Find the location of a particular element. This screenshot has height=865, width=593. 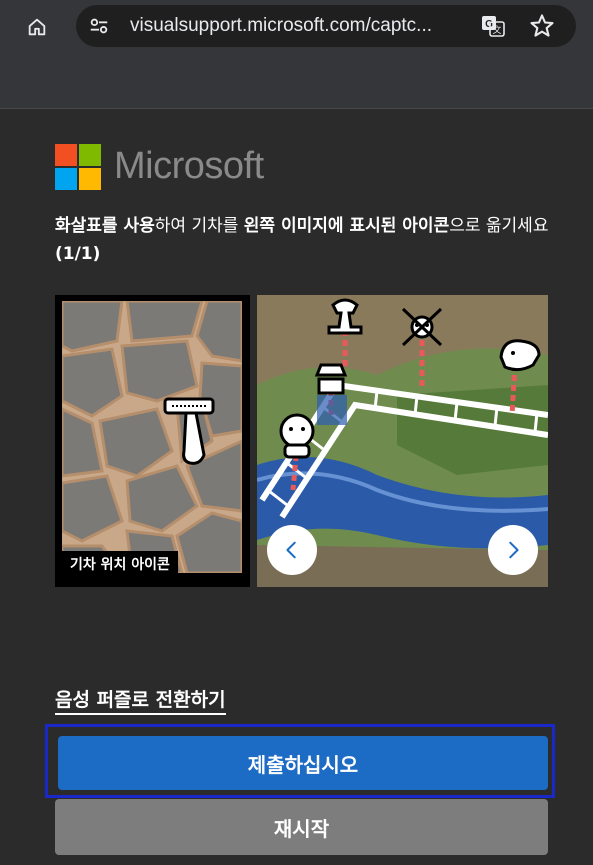

target-caption: 기차 위치 아이콘 is located at coordinates (120, 562).